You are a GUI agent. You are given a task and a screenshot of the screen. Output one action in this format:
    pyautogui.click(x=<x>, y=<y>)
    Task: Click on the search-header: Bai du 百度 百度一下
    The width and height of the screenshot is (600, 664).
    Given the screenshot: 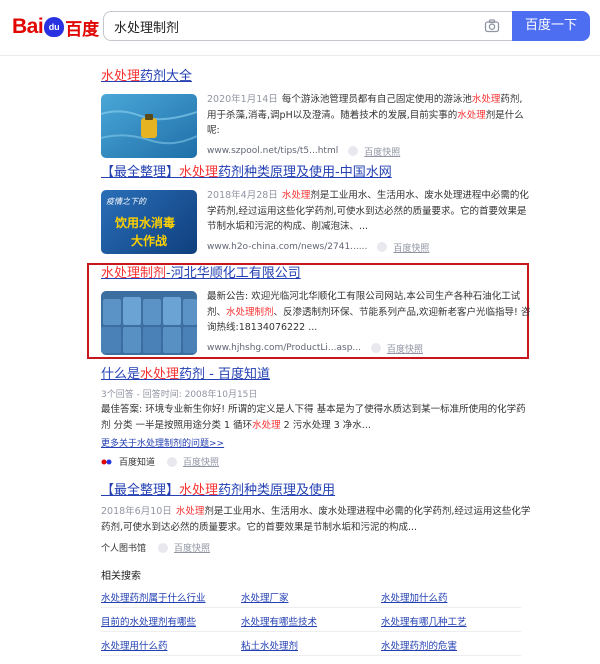 What is the action you would take?
    pyautogui.click(x=300, y=28)
    